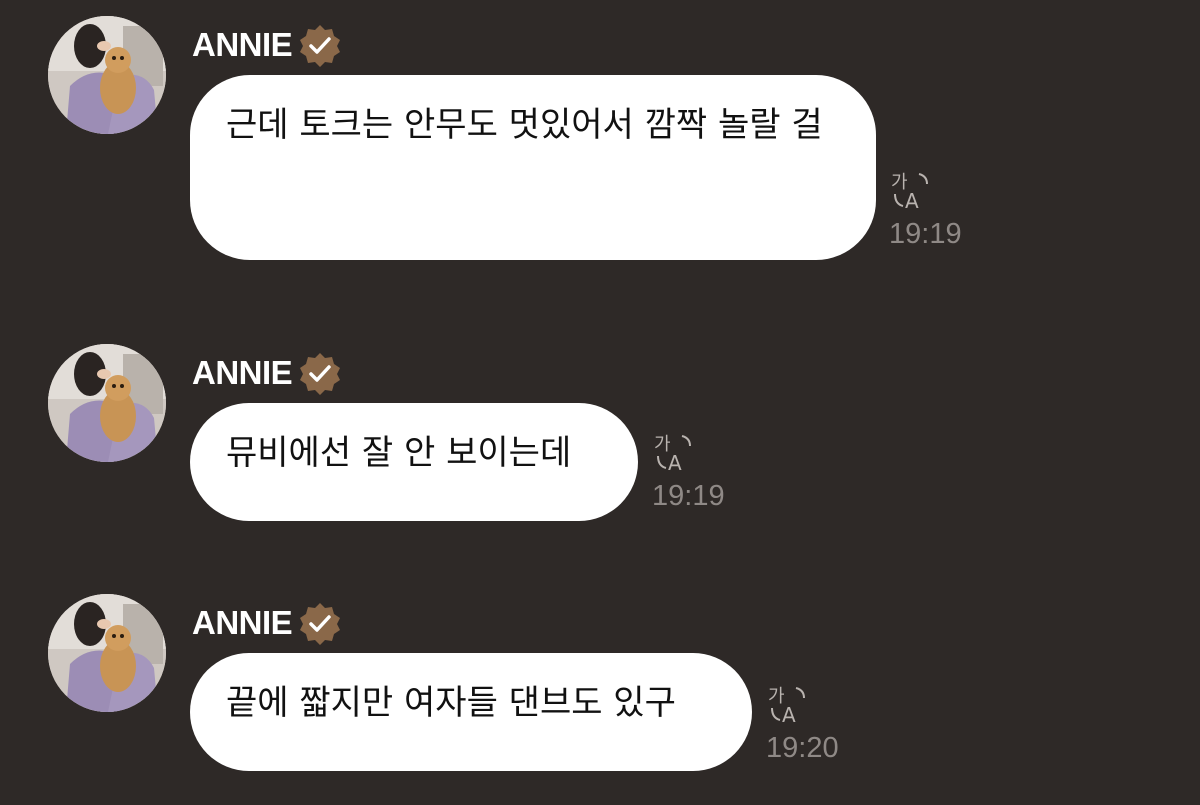 The width and height of the screenshot is (1200, 805). Describe the element at coordinates (524, 125) in the screenshot. I see `message-text: 근데 토크는 안무도 멋있어서 깜짝 놀랄 걸` at that location.